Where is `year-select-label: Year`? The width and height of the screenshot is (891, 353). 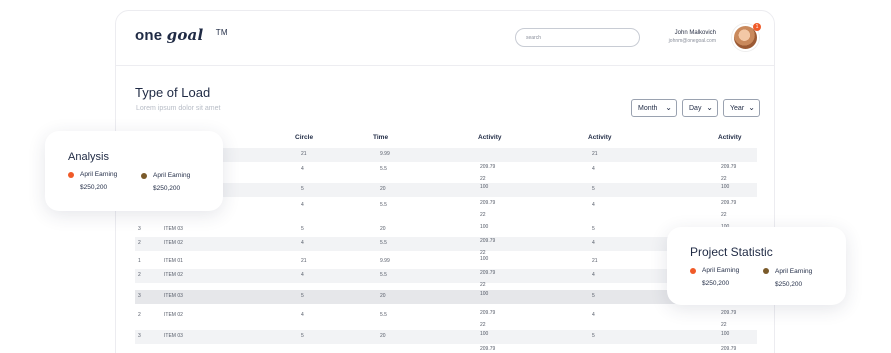 year-select-label: Year is located at coordinates (737, 108).